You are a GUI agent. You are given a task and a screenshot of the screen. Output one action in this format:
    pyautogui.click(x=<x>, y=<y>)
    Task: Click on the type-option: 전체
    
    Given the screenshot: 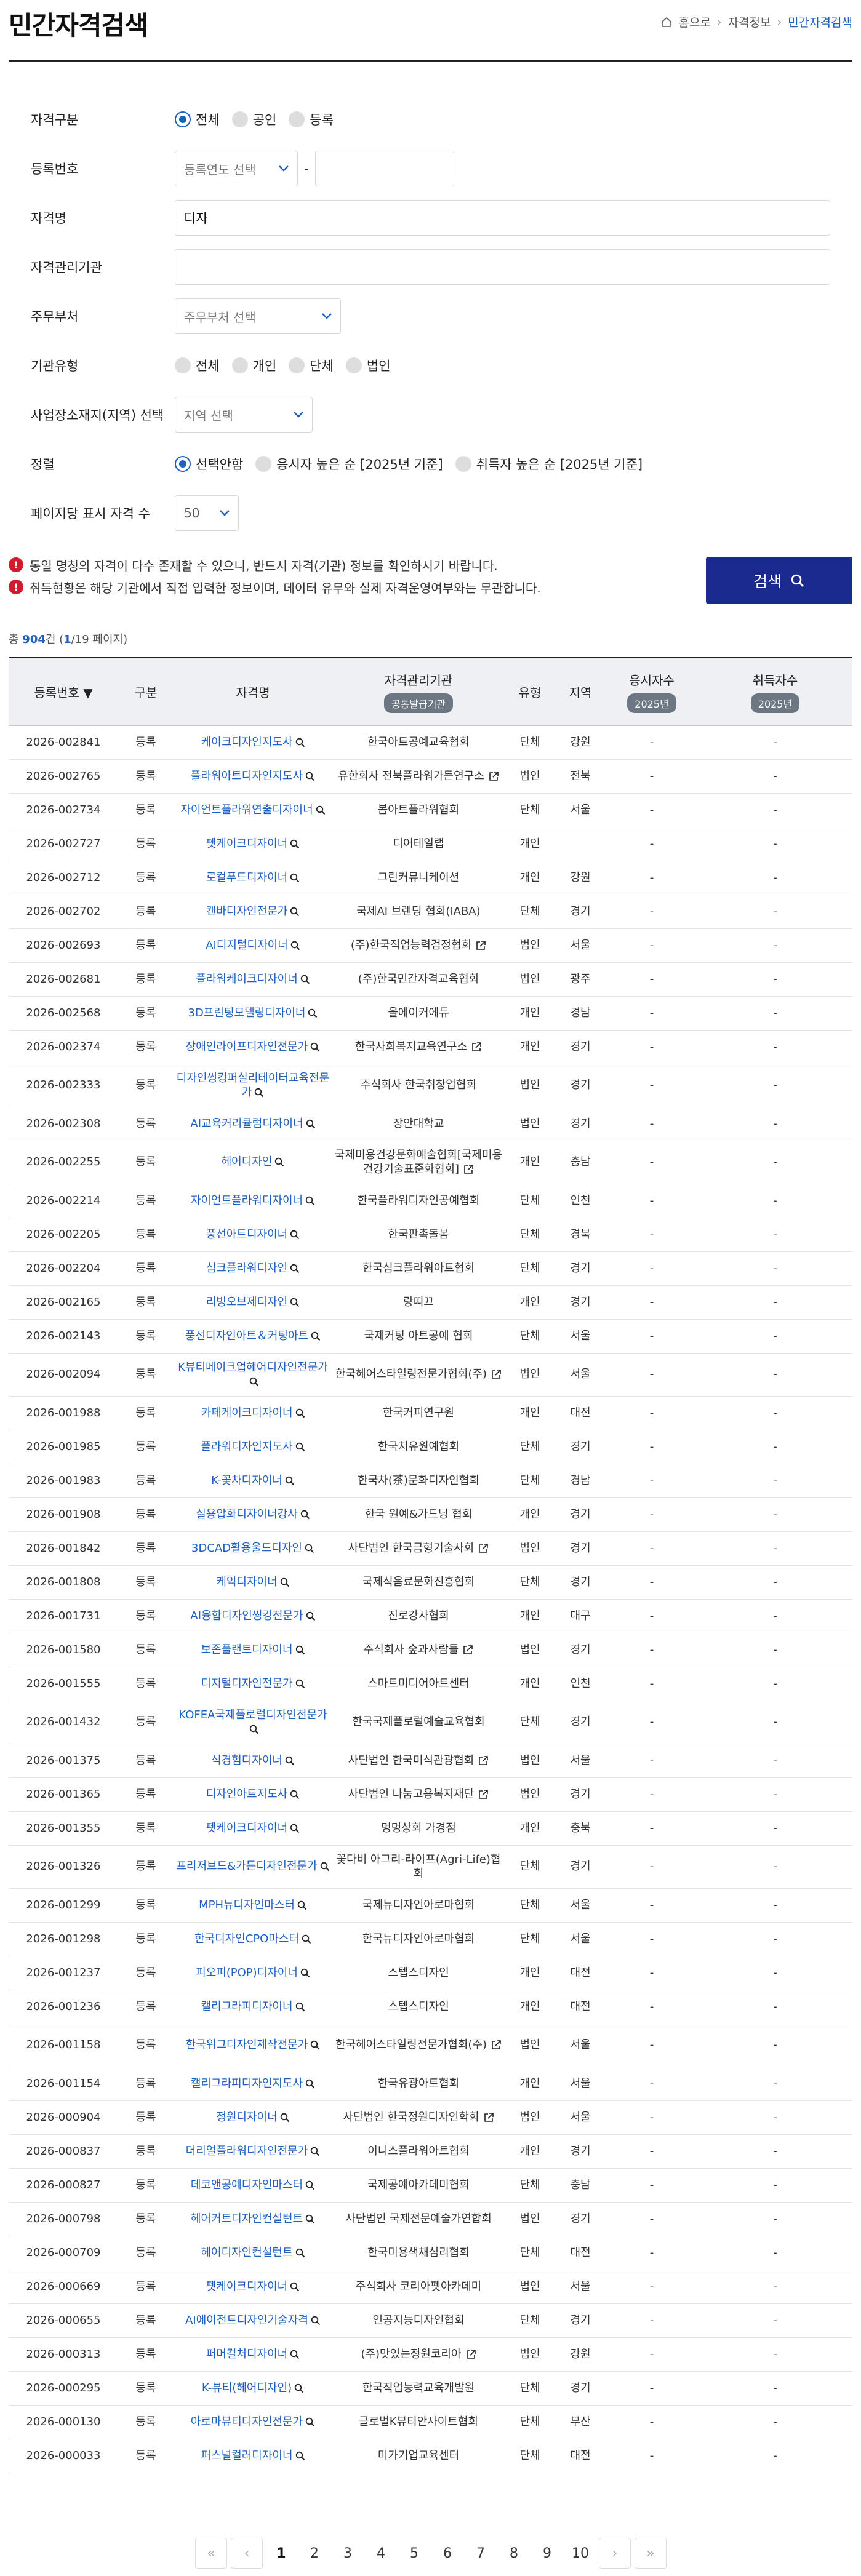 What is the action you would take?
    pyautogui.click(x=197, y=119)
    